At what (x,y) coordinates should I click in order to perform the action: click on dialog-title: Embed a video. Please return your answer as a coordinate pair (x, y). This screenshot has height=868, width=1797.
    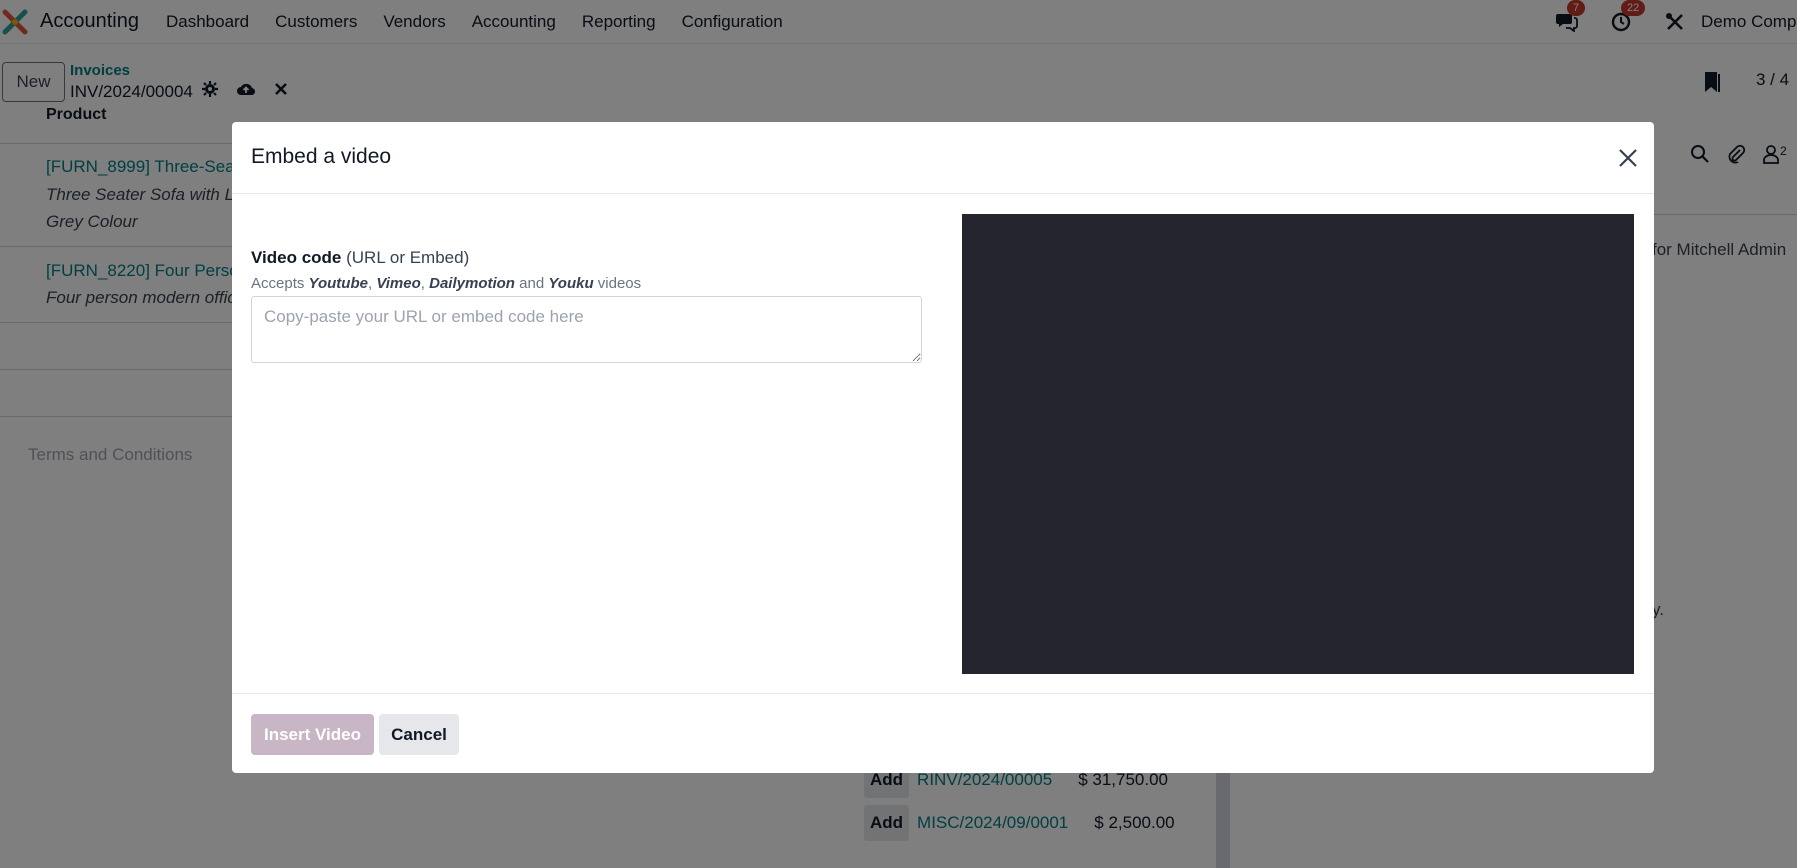
    Looking at the image, I should click on (321, 156).